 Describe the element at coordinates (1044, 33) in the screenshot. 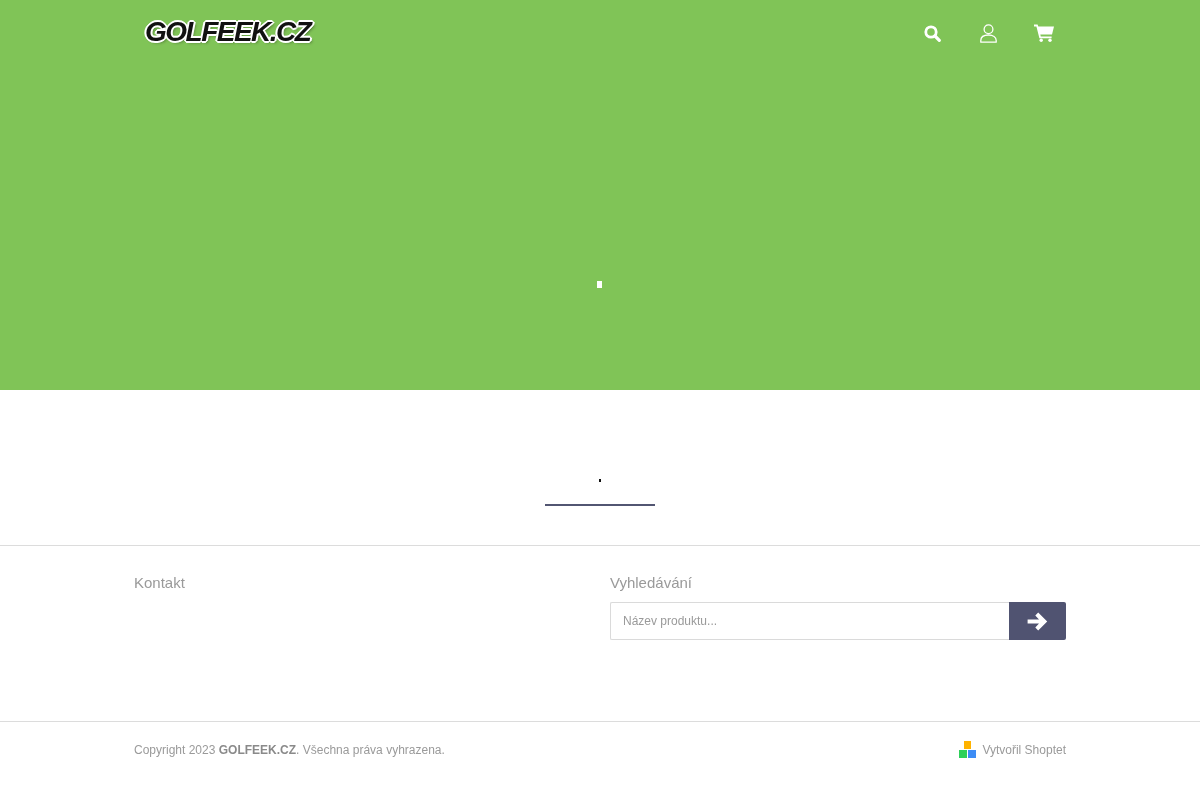

I see `cart-icon` at that location.